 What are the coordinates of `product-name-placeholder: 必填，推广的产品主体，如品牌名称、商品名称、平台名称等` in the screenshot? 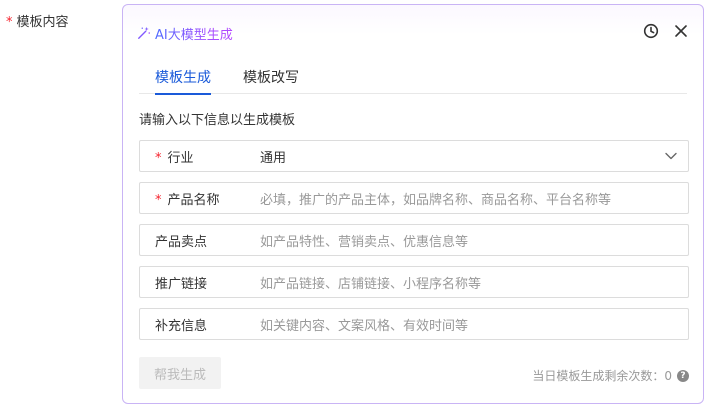 It's located at (436, 200).